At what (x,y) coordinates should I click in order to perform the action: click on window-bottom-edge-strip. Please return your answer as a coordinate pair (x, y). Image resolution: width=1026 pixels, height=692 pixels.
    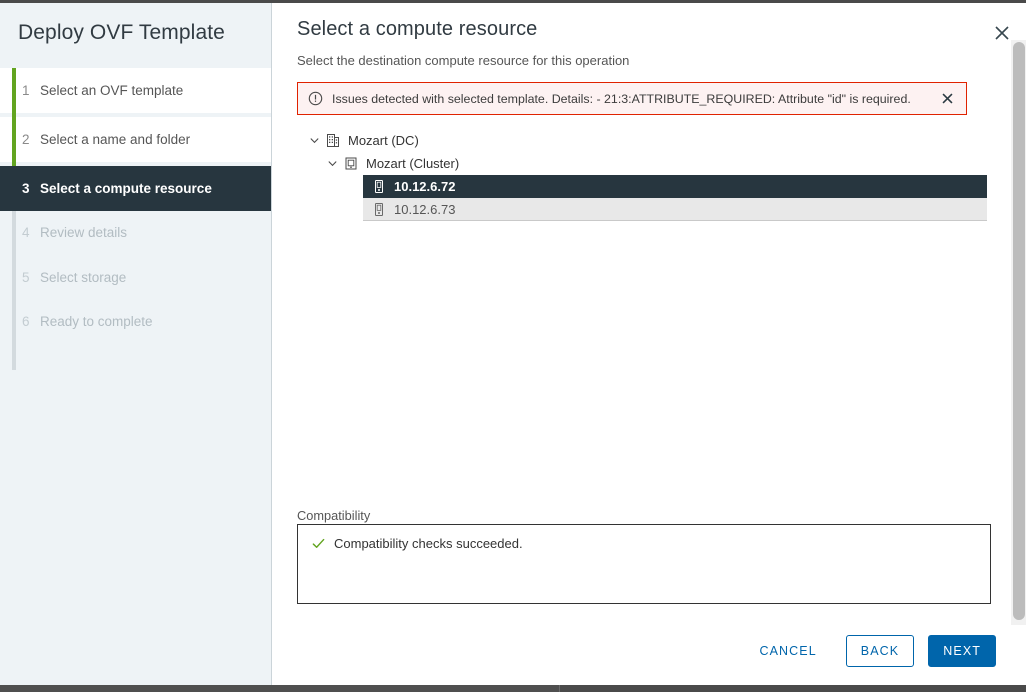
    Looking at the image, I should click on (513, 688).